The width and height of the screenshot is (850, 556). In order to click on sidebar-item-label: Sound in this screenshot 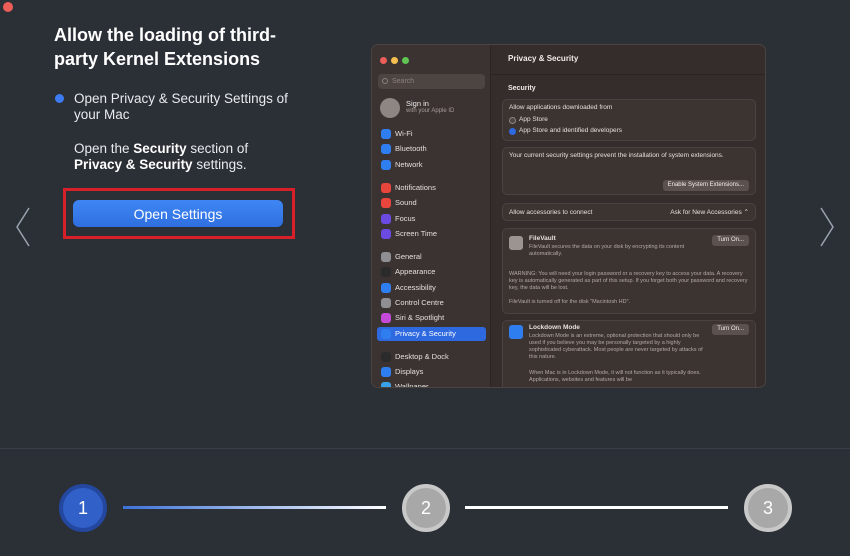, I will do `click(406, 202)`.